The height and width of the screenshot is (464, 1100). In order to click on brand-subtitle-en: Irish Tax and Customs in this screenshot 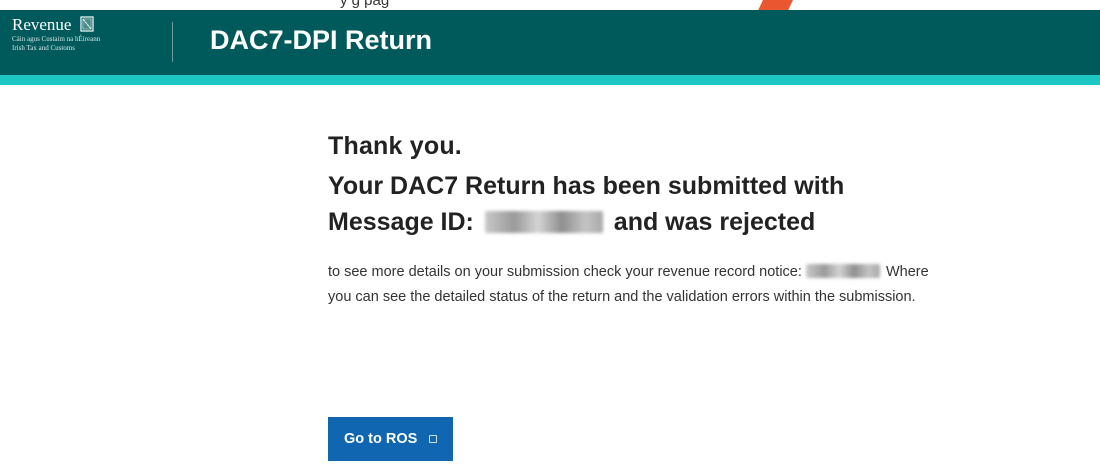, I will do `click(43, 48)`.